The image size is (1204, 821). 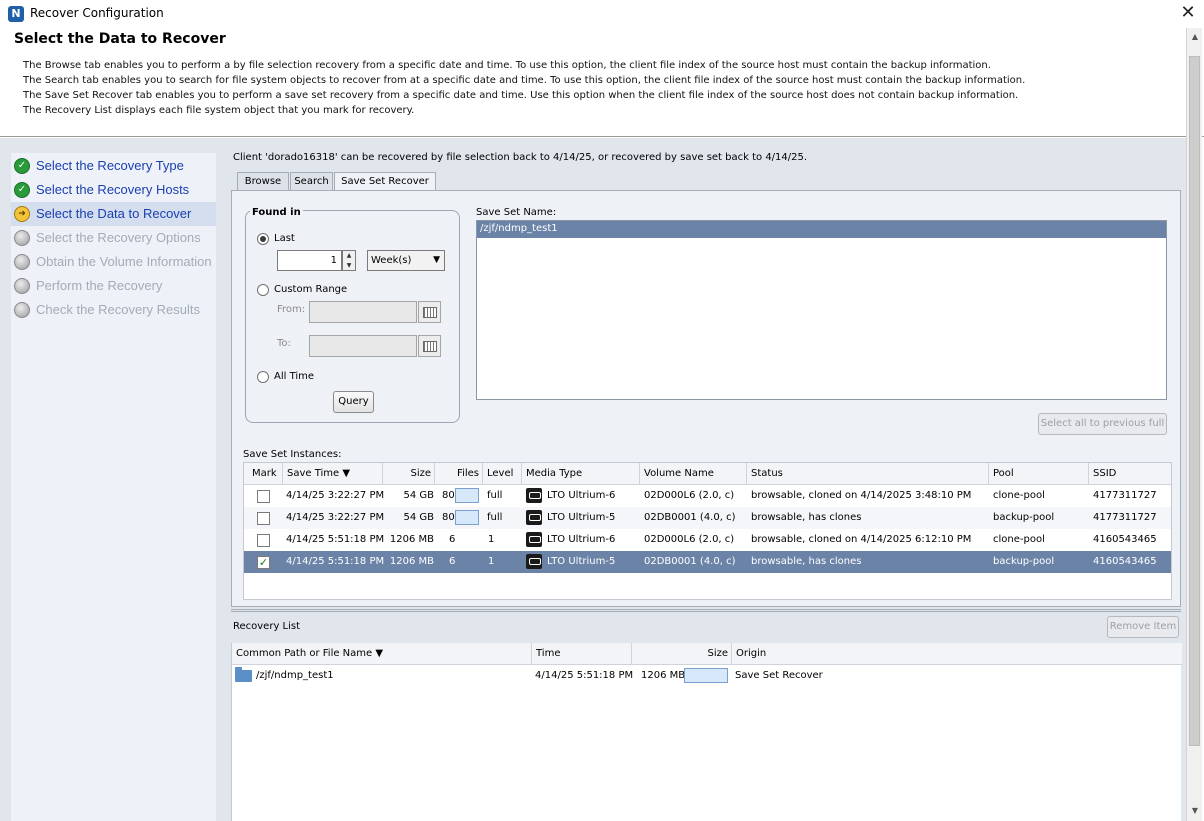 I want to click on mark-checkbox-checked: ✓, so click(x=263, y=562).